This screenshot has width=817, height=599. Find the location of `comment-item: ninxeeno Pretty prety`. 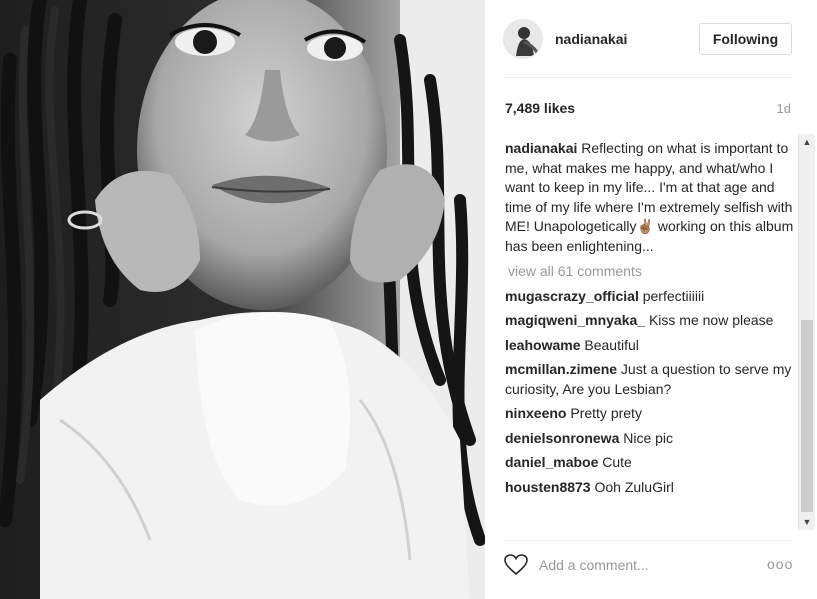

comment-item: ninxeeno Pretty prety is located at coordinates (651, 414).